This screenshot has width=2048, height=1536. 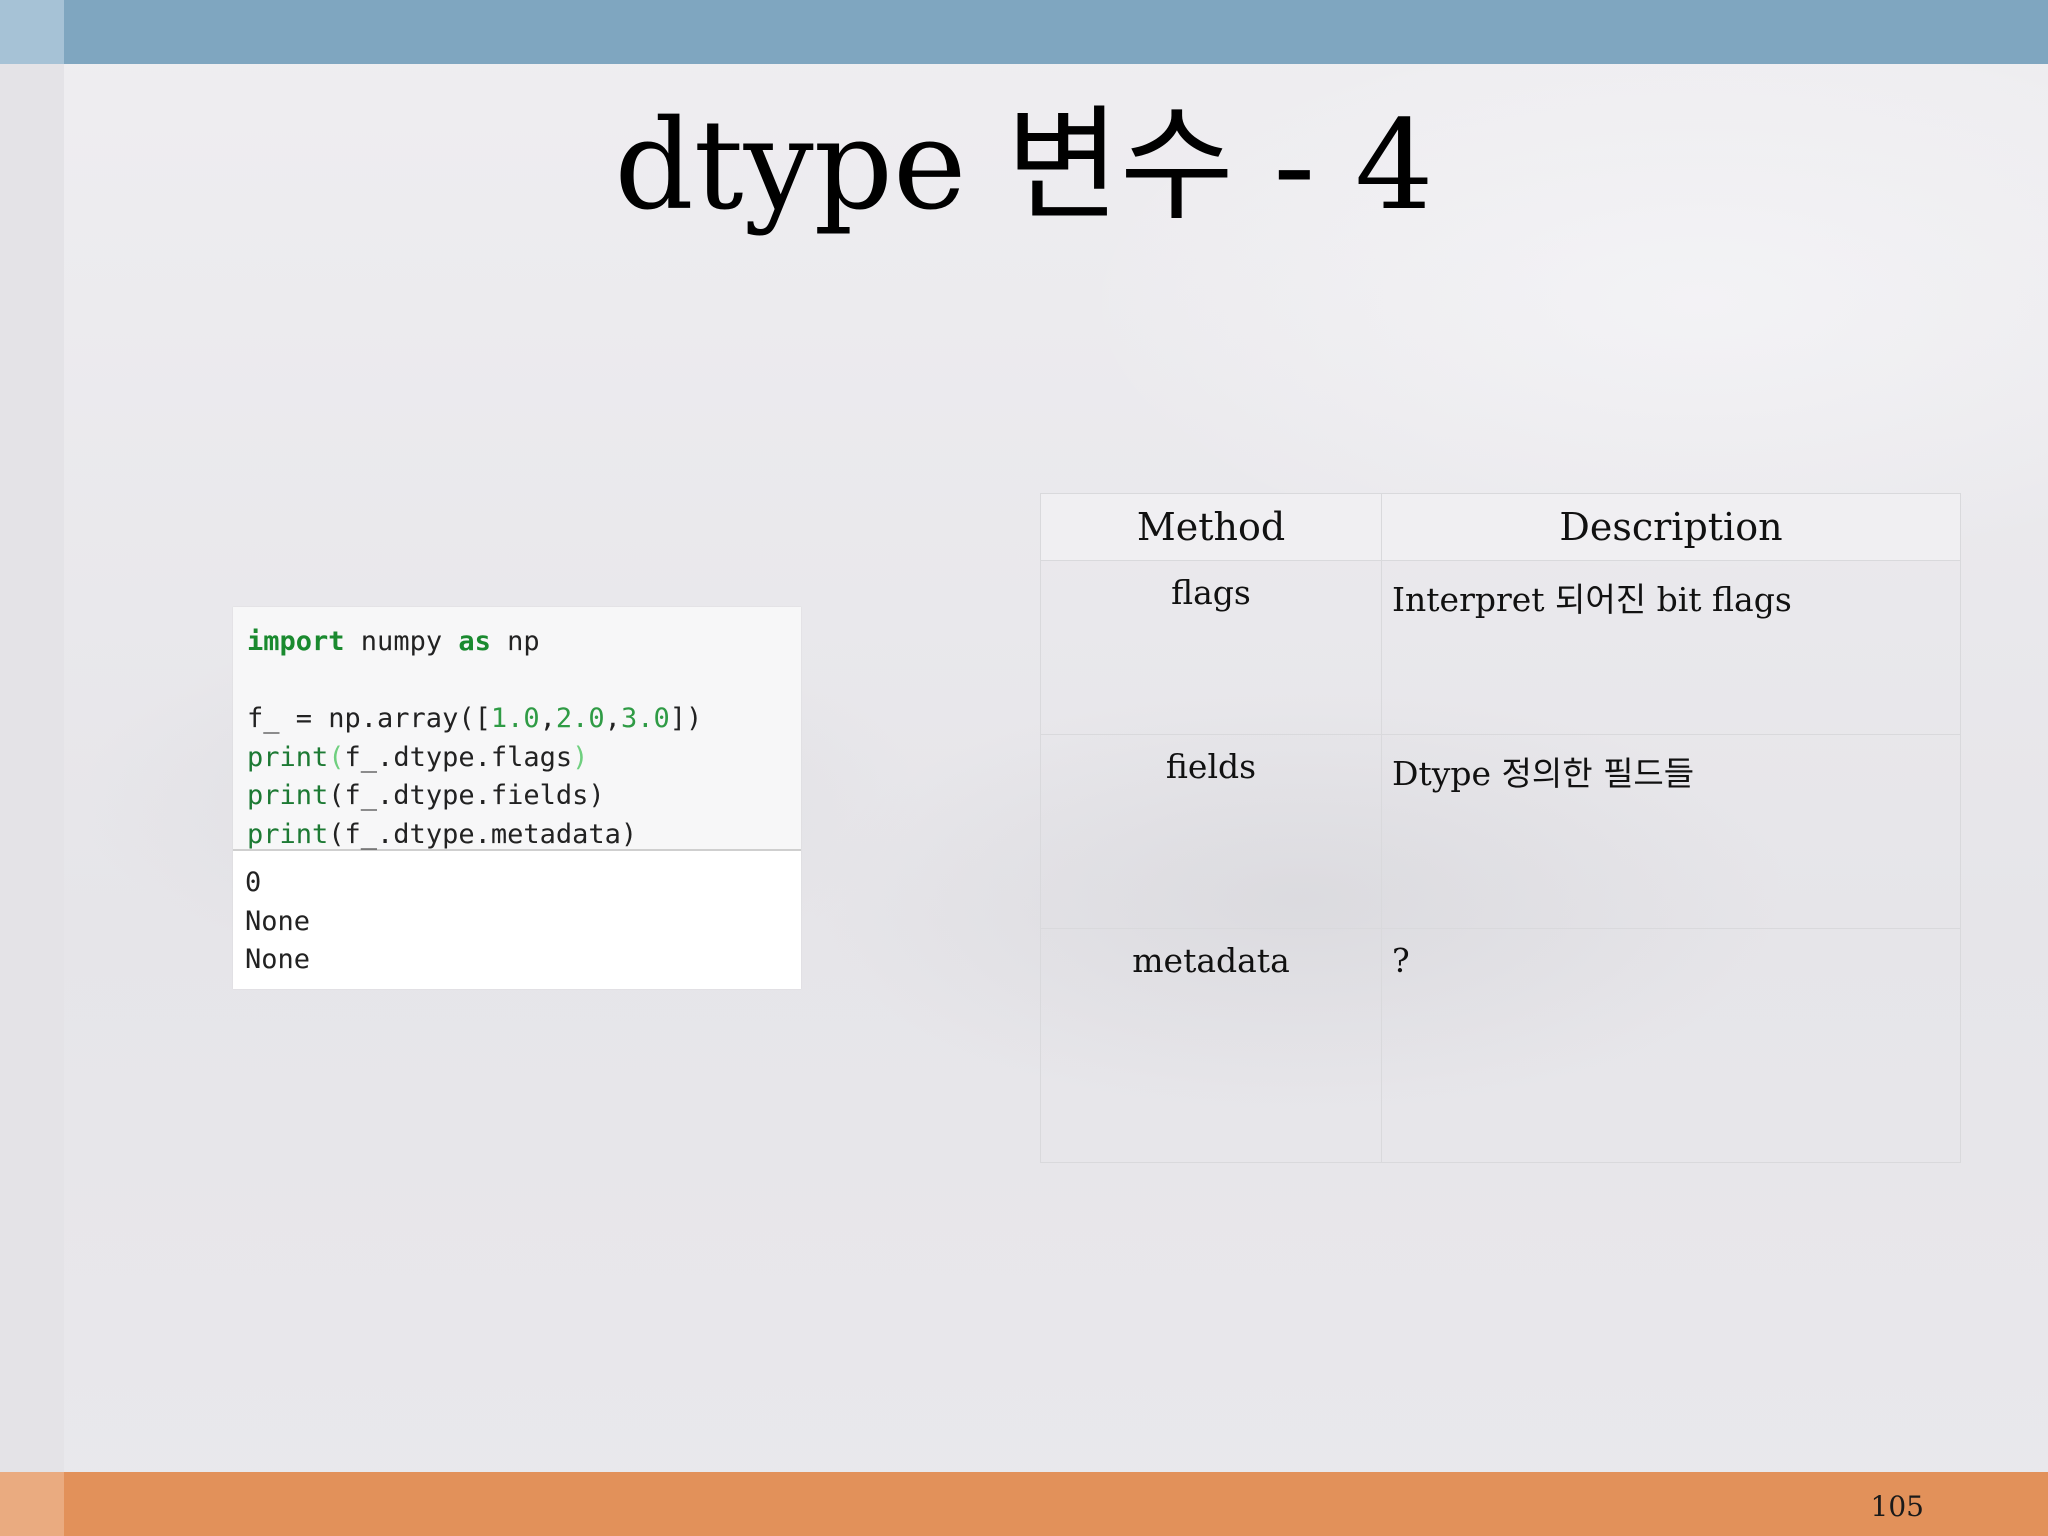 What do you see at coordinates (458, 757) in the screenshot?
I see `code-token: f_.dtype.flags` at bounding box center [458, 757].